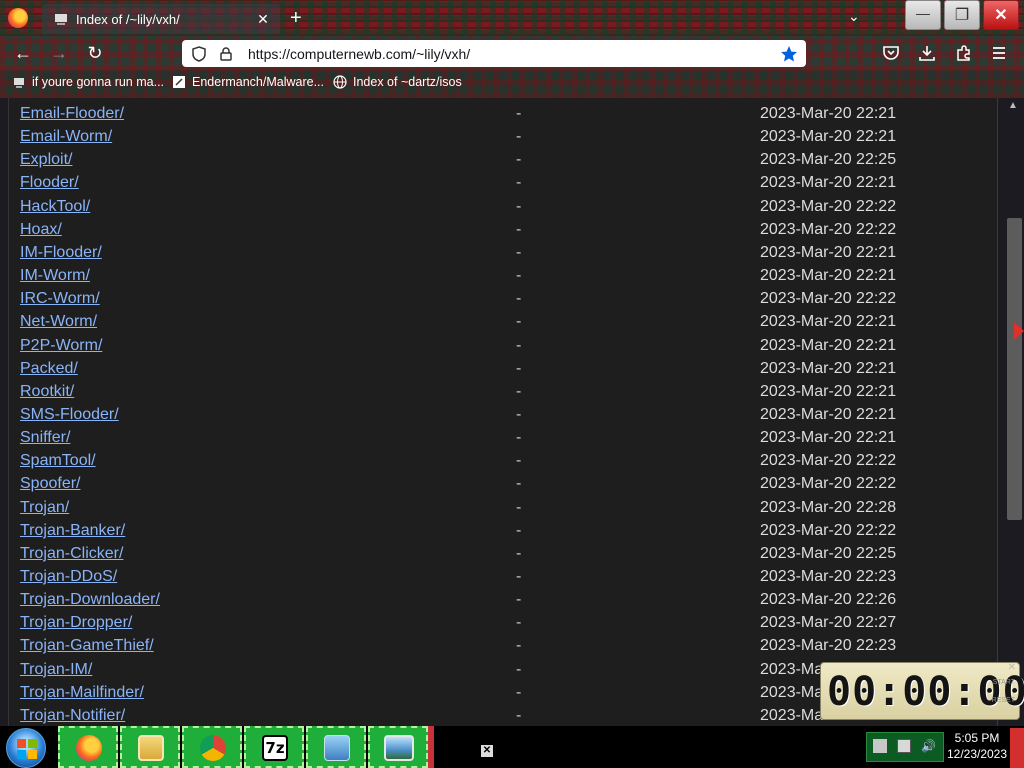 The image size is (1024, 768). I want to click on action-center-flag-icon, so click(880, 746).